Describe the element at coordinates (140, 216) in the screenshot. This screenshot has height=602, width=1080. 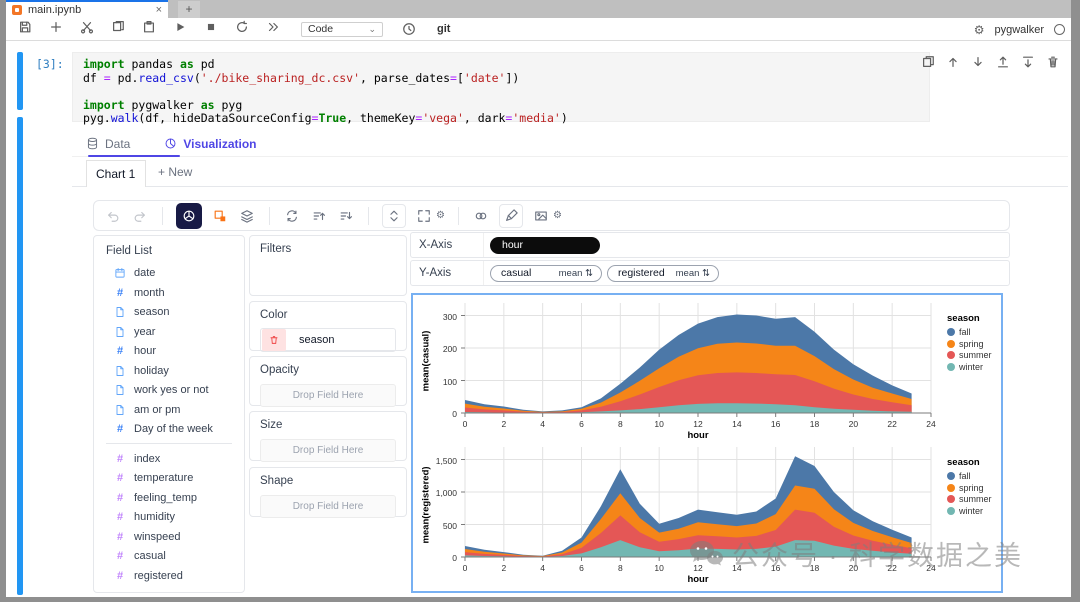
I see `redo-icon` at that location.